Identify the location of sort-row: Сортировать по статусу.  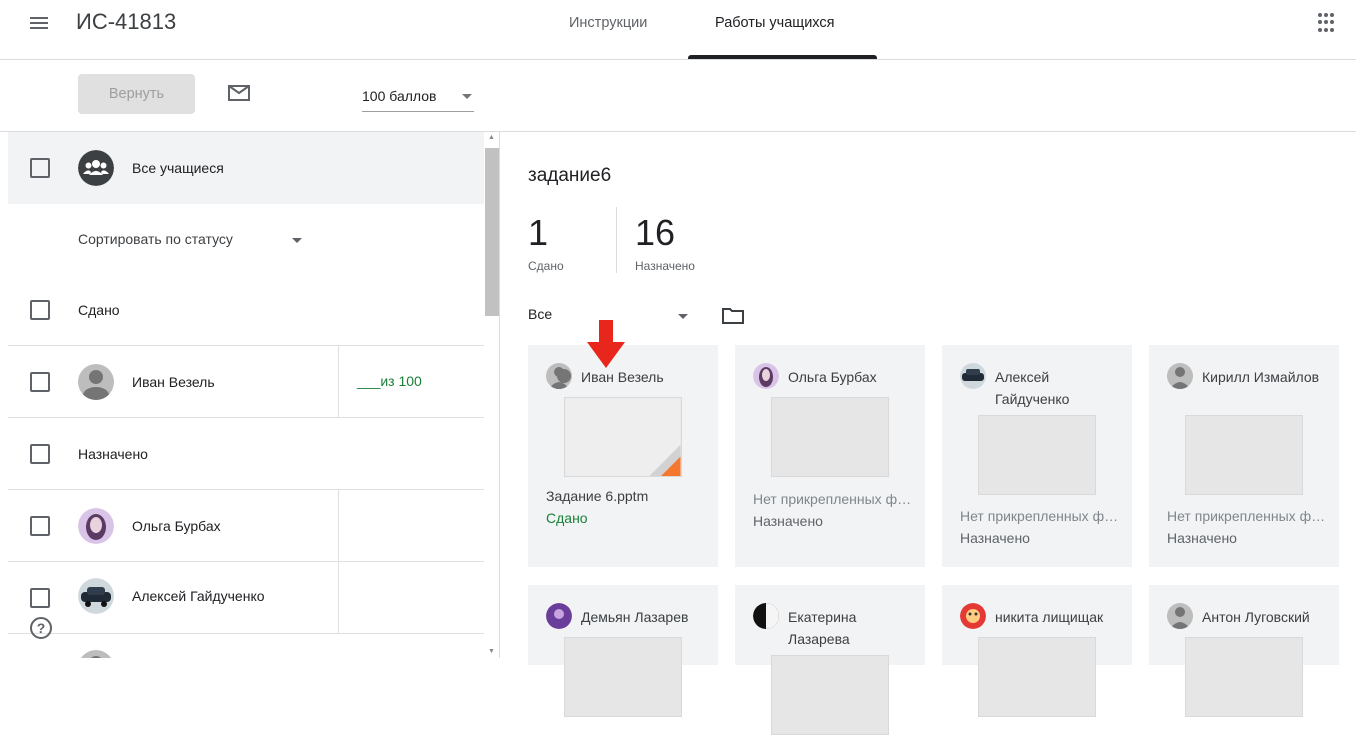
(246, 240).